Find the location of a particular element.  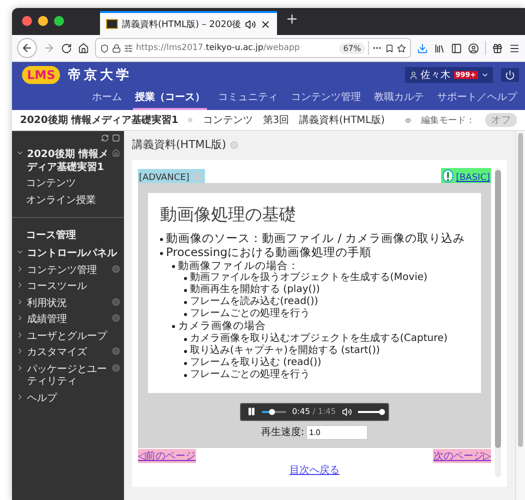

bullet-text: フレームを読み込む(read()) is located at coordinates (254, 302).